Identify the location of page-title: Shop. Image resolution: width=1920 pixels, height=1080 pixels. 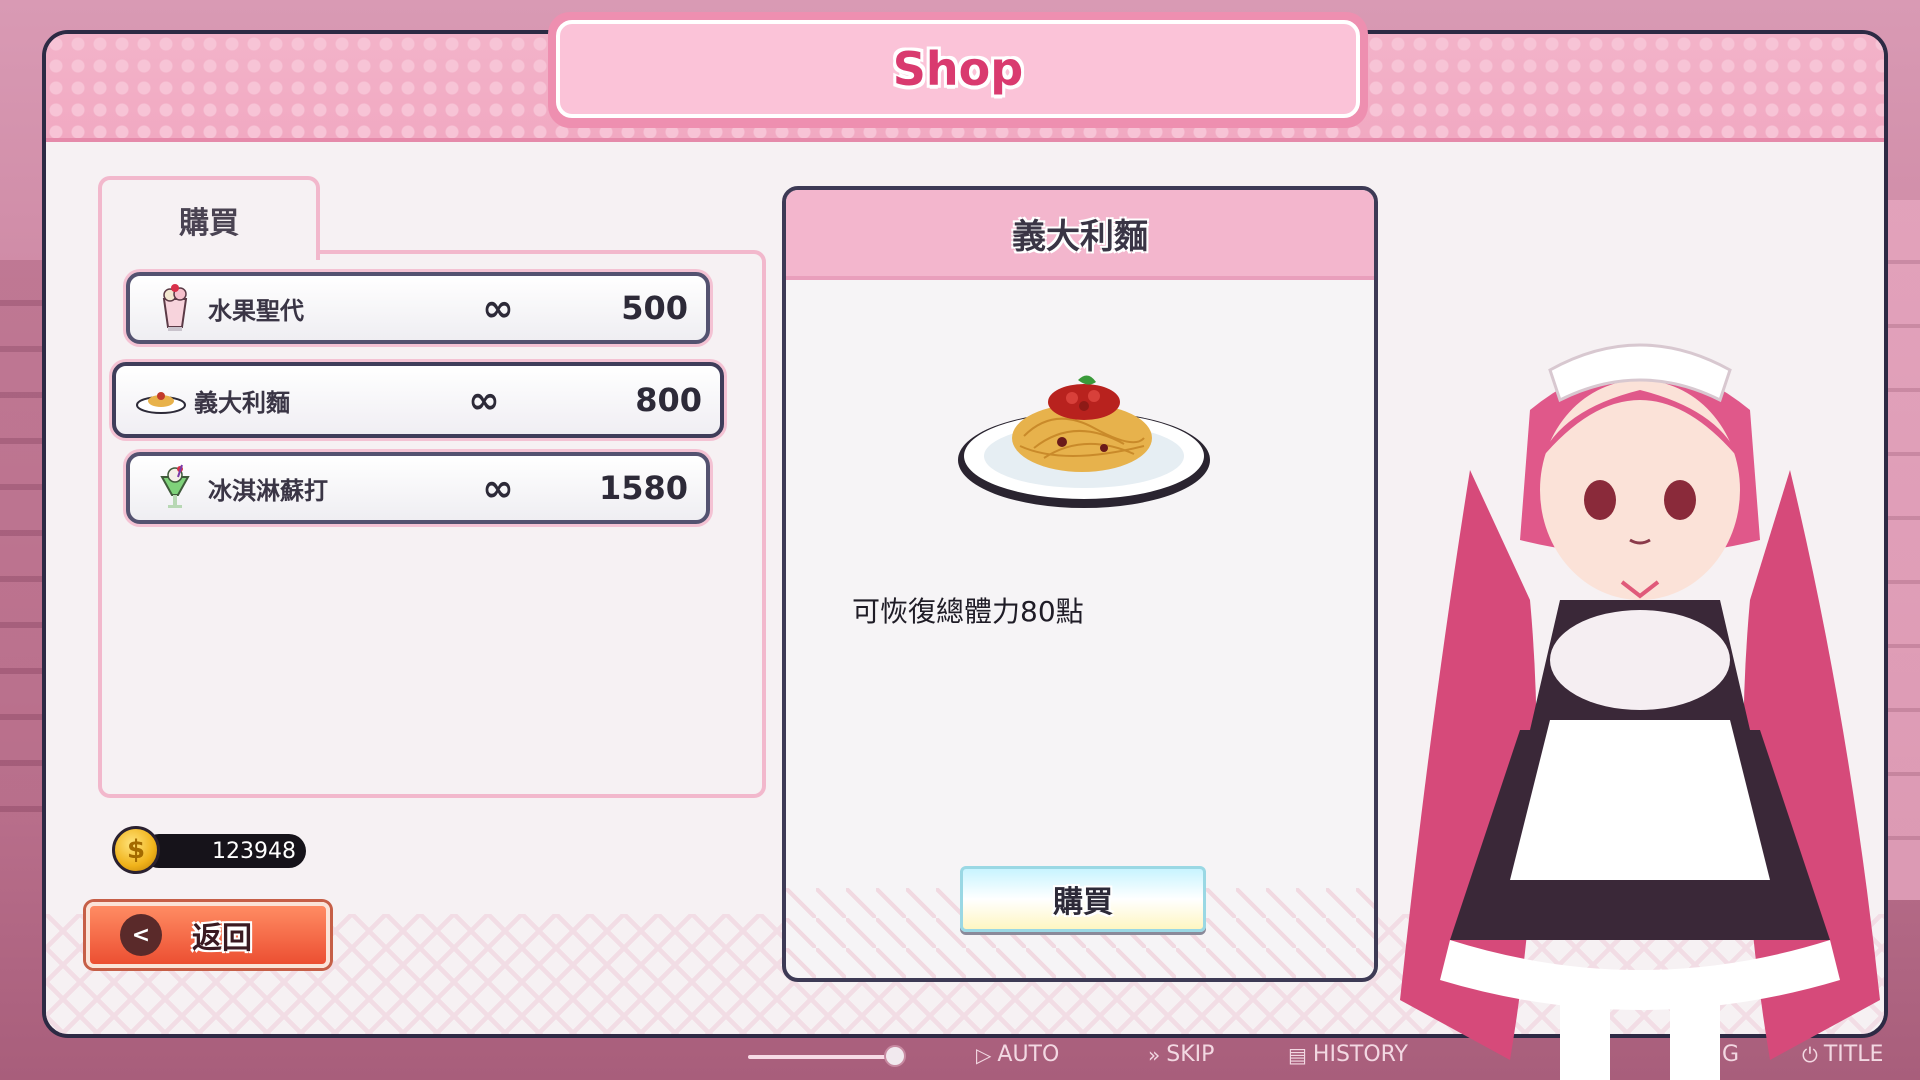
(958, 69).